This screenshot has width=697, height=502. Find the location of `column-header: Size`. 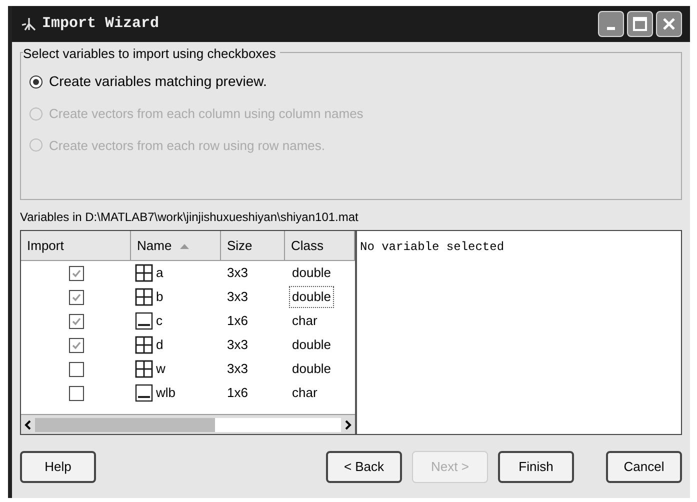

column-header: Size is located at coordinates (253, 246).